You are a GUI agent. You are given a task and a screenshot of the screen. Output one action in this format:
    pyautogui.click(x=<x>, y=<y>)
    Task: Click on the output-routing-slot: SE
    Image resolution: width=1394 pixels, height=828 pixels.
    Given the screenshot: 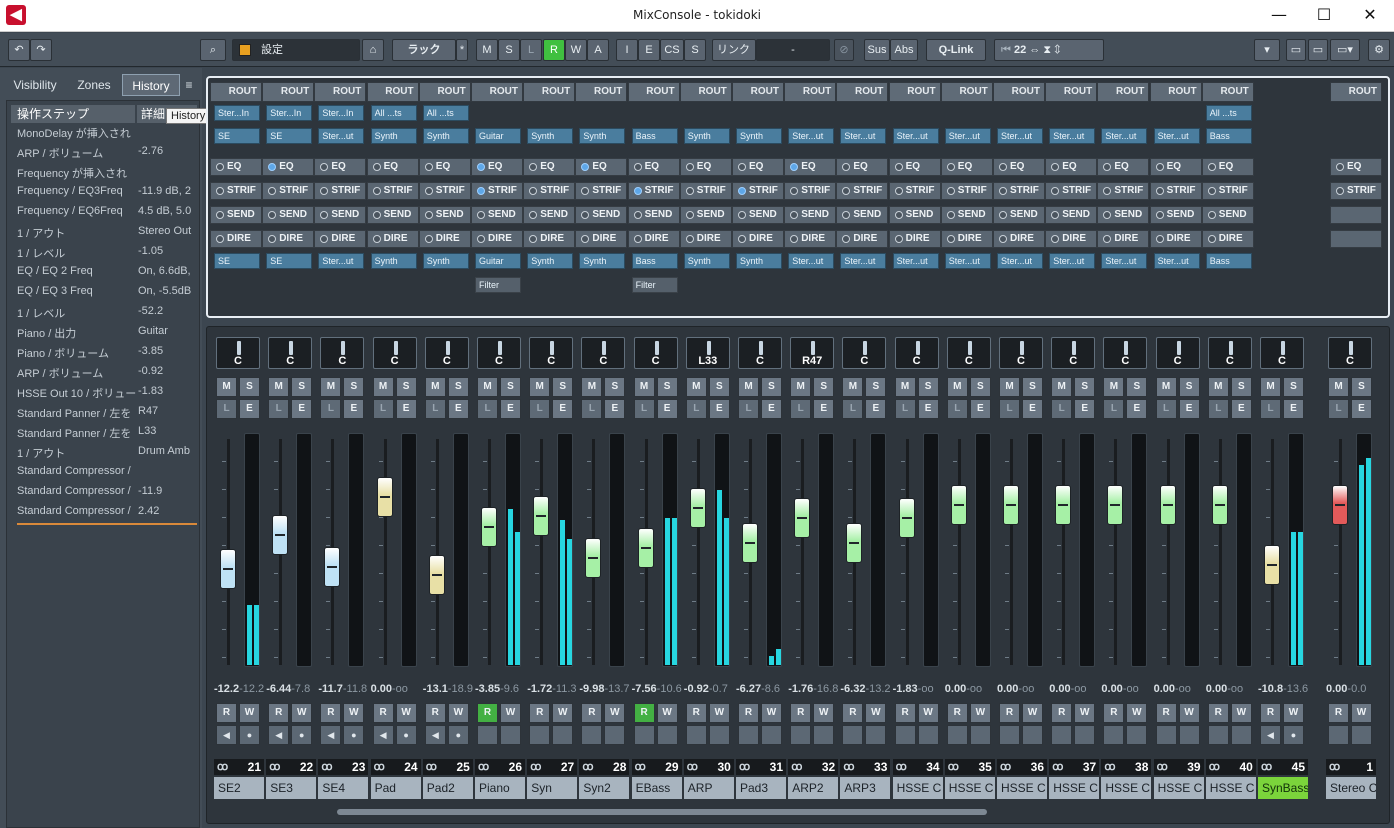 What is the action you would take?
    pyautogui.click(x=289, y=136)
    